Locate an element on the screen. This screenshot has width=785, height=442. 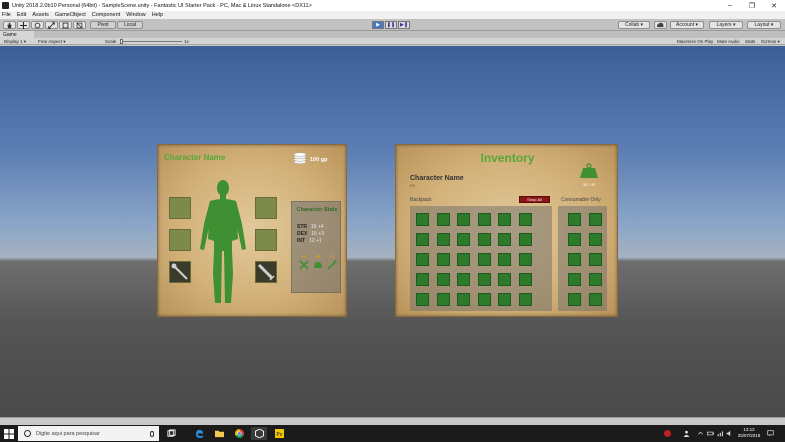
scale-slider-track is located at coordinates (151, 41).